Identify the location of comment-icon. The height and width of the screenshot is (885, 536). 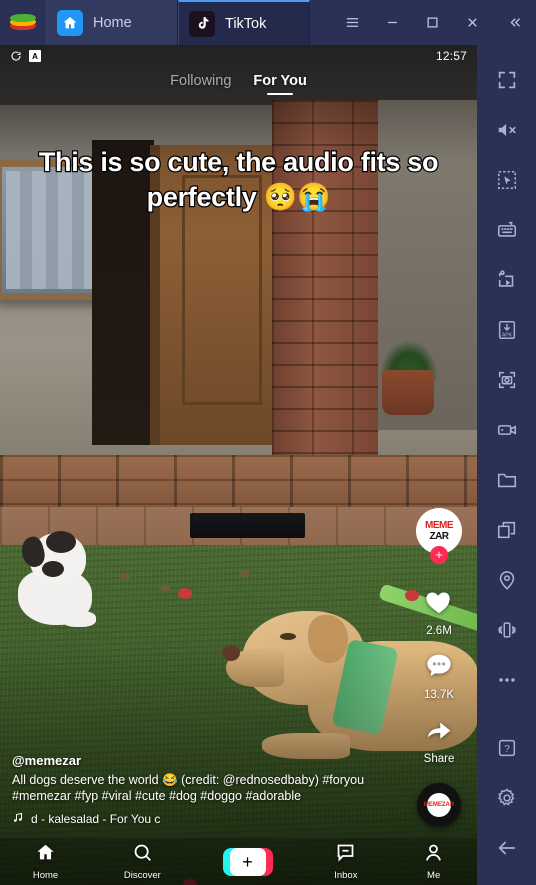
(439, 668).